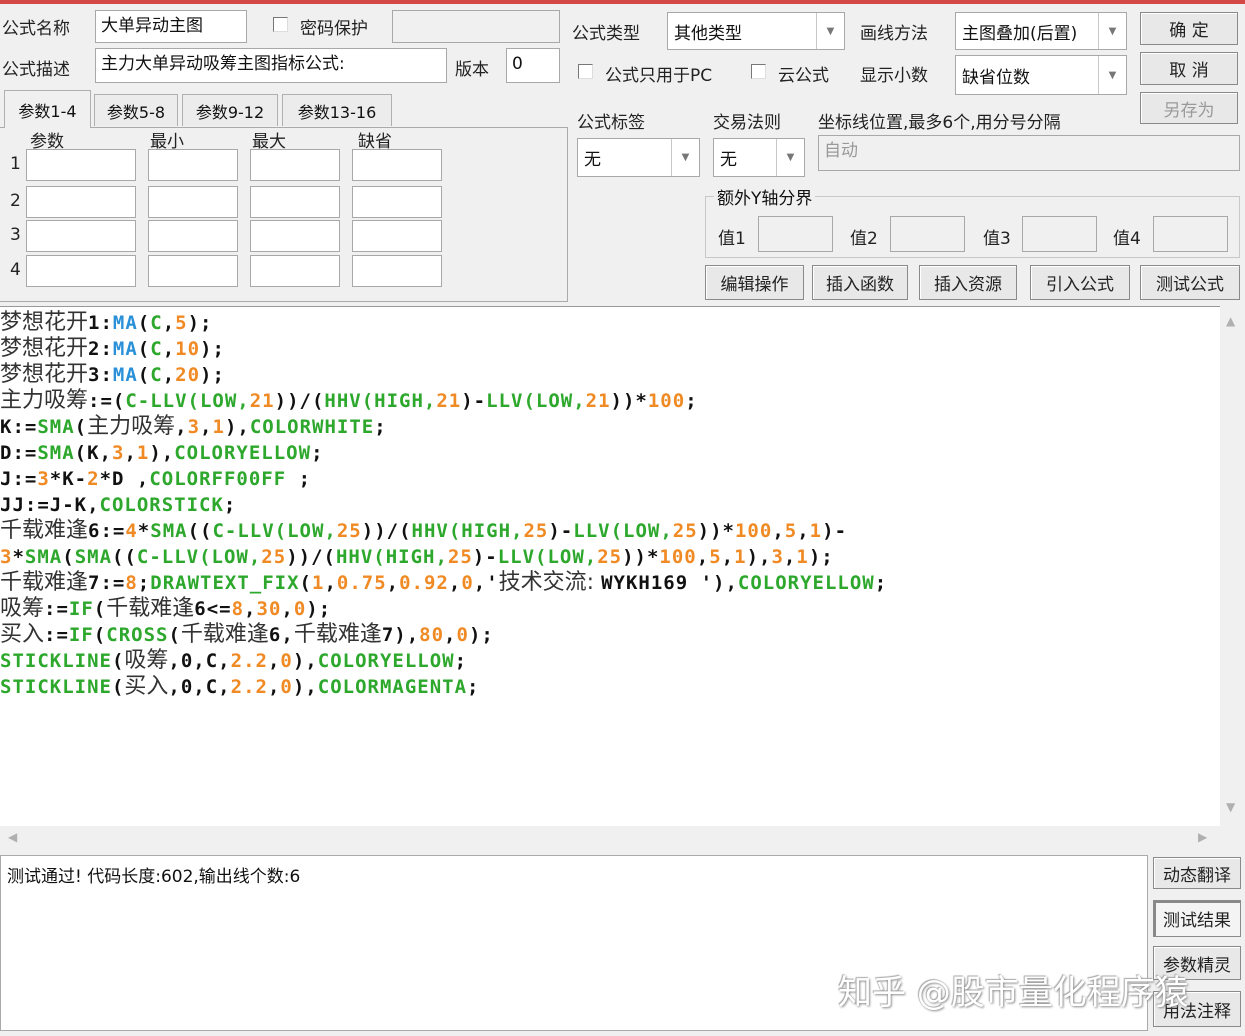  What do you see at coordinates (56, 661) in the screenshot?
I see `code-token: STICKLINE` at bounding box center [56, 661].